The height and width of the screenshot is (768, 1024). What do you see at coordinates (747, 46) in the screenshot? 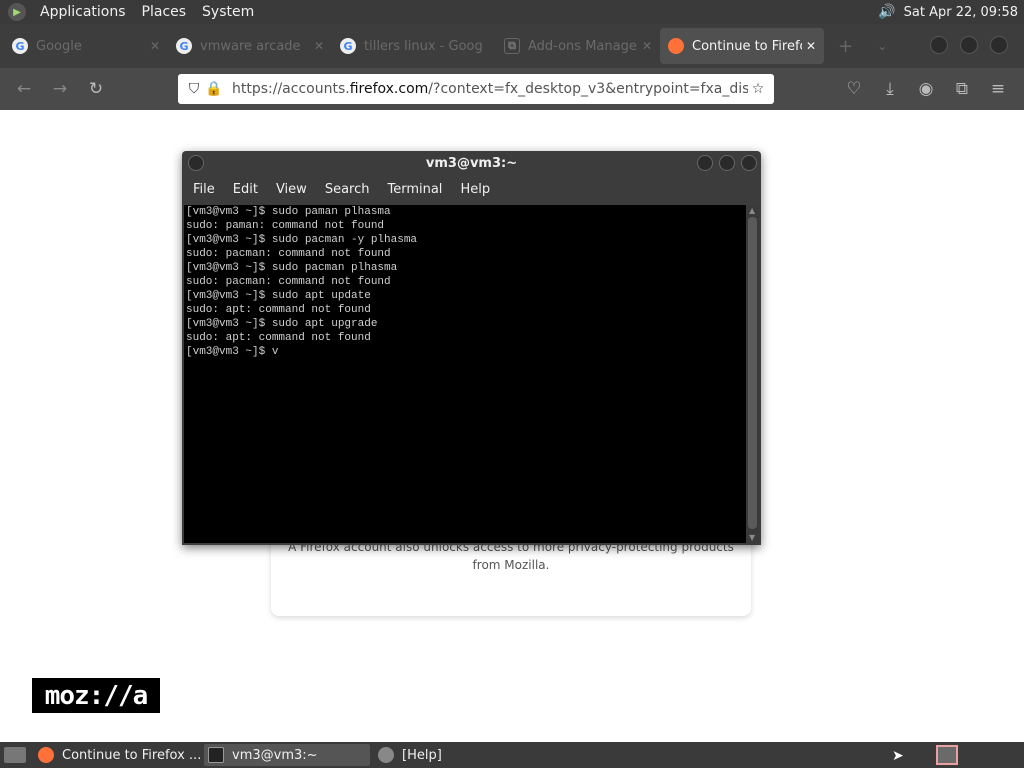
I see `tab-title: Continue to Firefox accounts` at bounding box center [747, 46].